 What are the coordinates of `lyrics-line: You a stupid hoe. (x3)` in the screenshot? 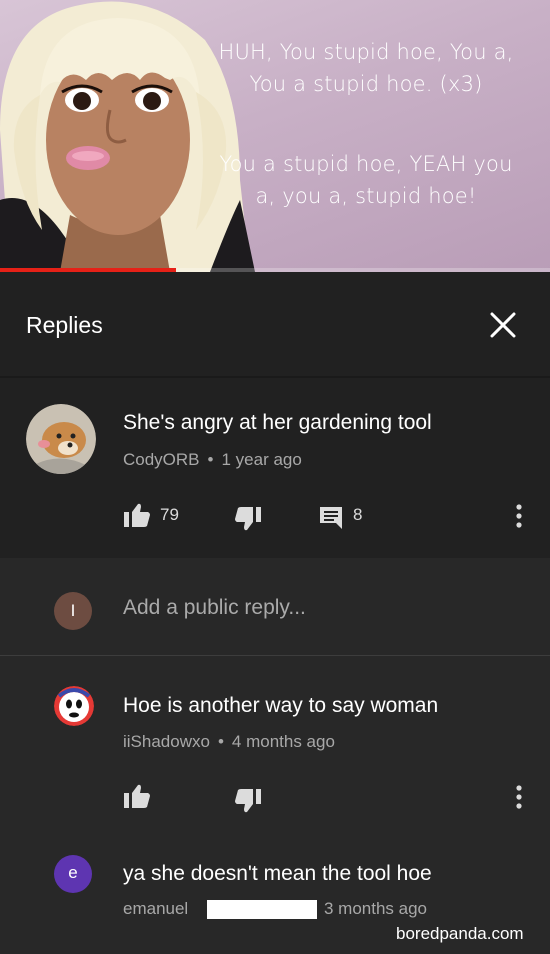 It's located at (366, 84).